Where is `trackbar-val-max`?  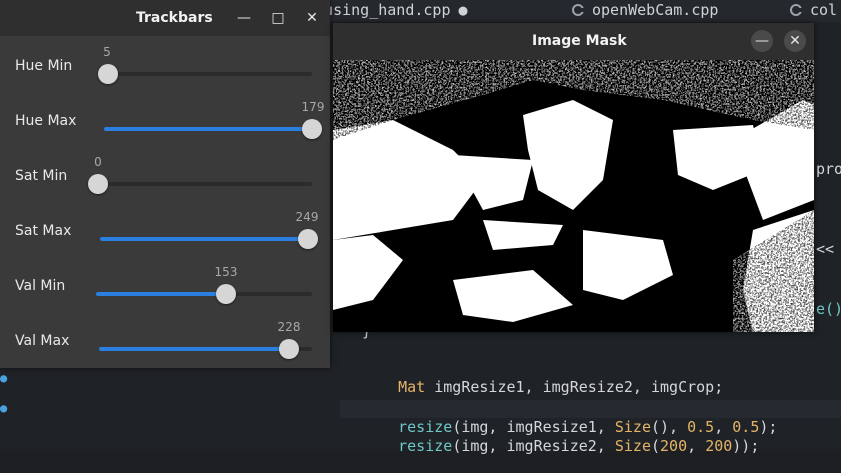 trackbar-val-max is located at coordinates (205, 349).